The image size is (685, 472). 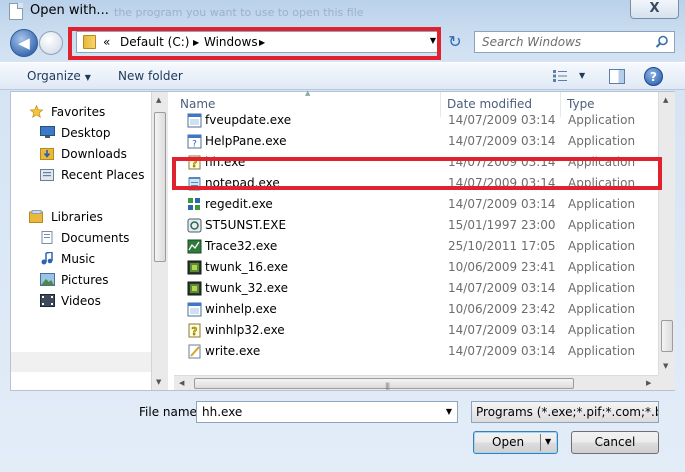 I want to click on file-row: twunk_32.exe 14/07/2009 03:14 Application, so click(x=416, y=288).